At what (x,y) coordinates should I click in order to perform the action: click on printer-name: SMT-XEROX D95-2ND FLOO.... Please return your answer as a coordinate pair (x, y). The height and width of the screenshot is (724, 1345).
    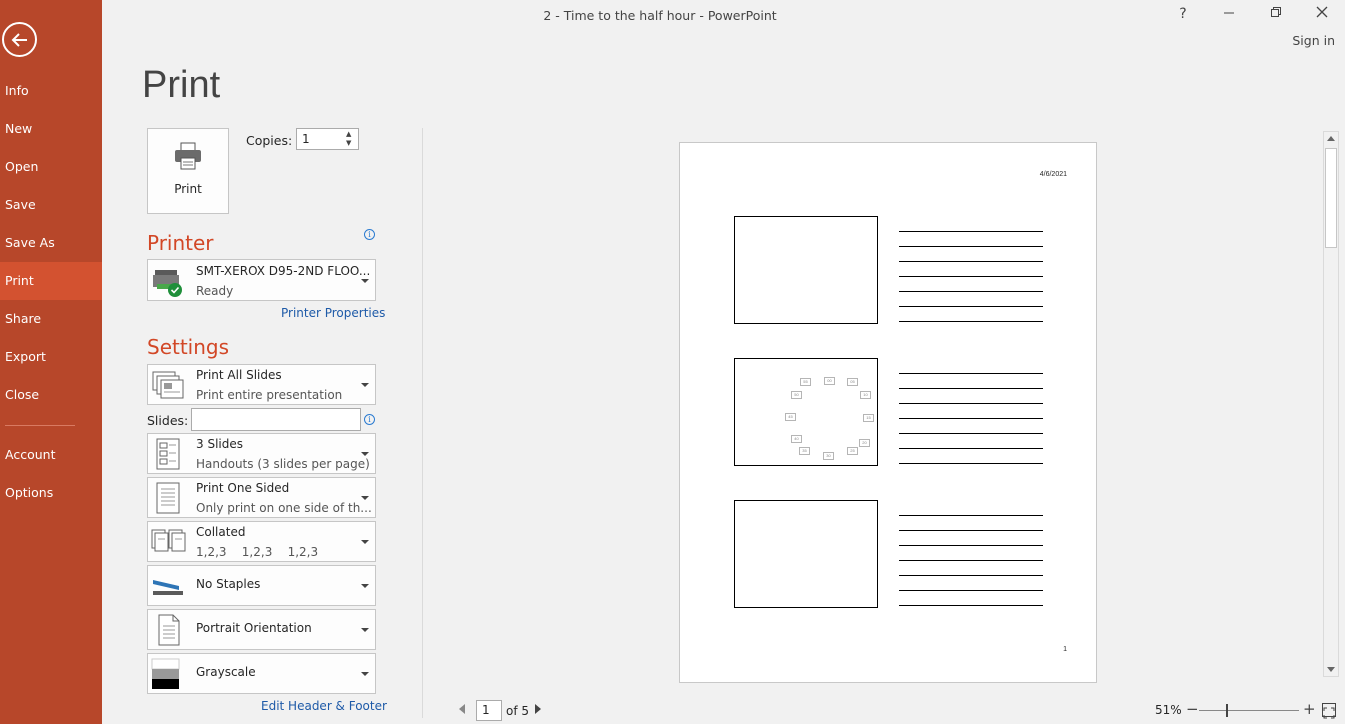
    Looking at the image, I should click on (283, 271).